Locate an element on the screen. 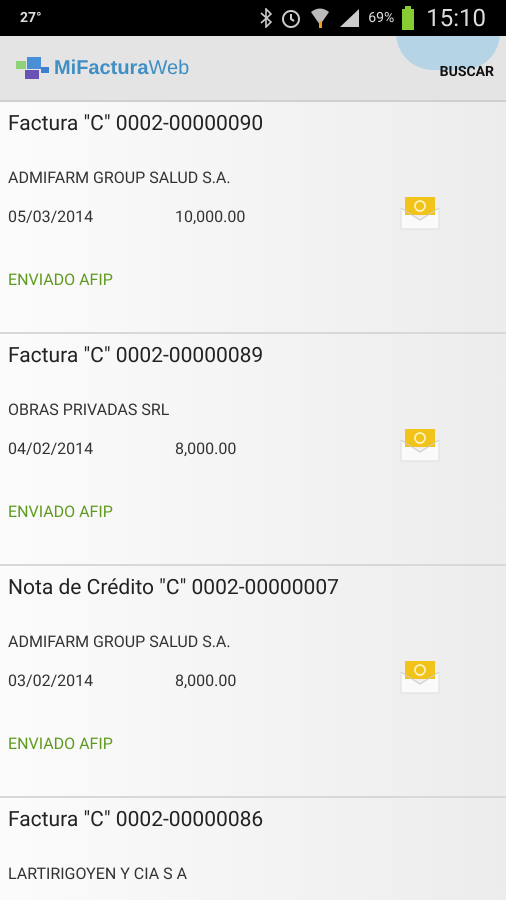 The width and height of the screenshot is (506, 900). client-name: LARTIRIGOYEN Y CIA S A is located at coordinates (98, 874).